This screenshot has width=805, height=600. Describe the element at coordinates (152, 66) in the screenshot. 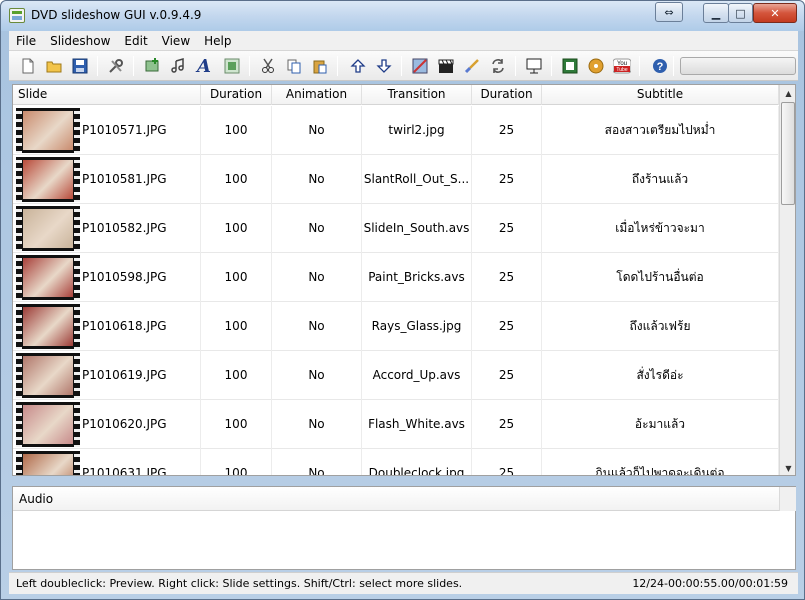

I see `add-image-icon` at that location.